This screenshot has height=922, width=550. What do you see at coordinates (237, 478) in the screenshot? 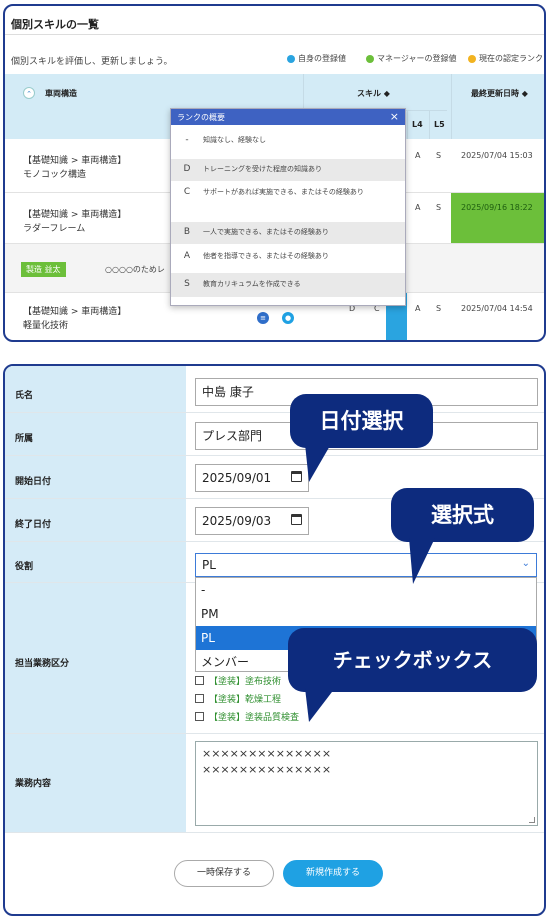
I see `start-date-value: 2025/09/01` at bounding box center [237, 478].